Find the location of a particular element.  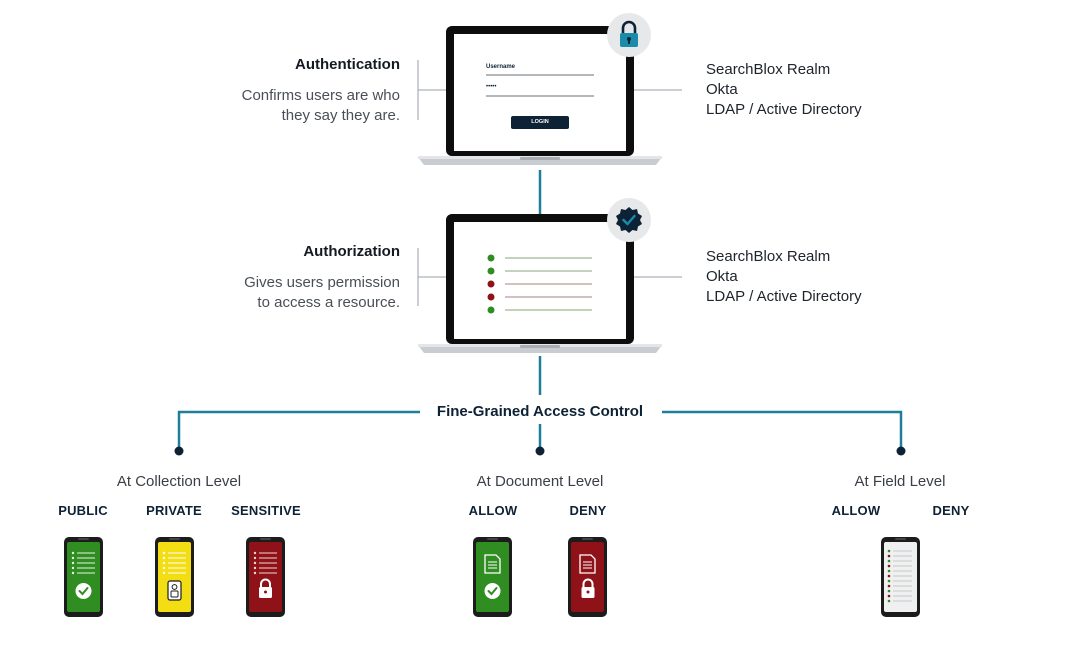

phone-document-allow is located at coordinates (492, 577).